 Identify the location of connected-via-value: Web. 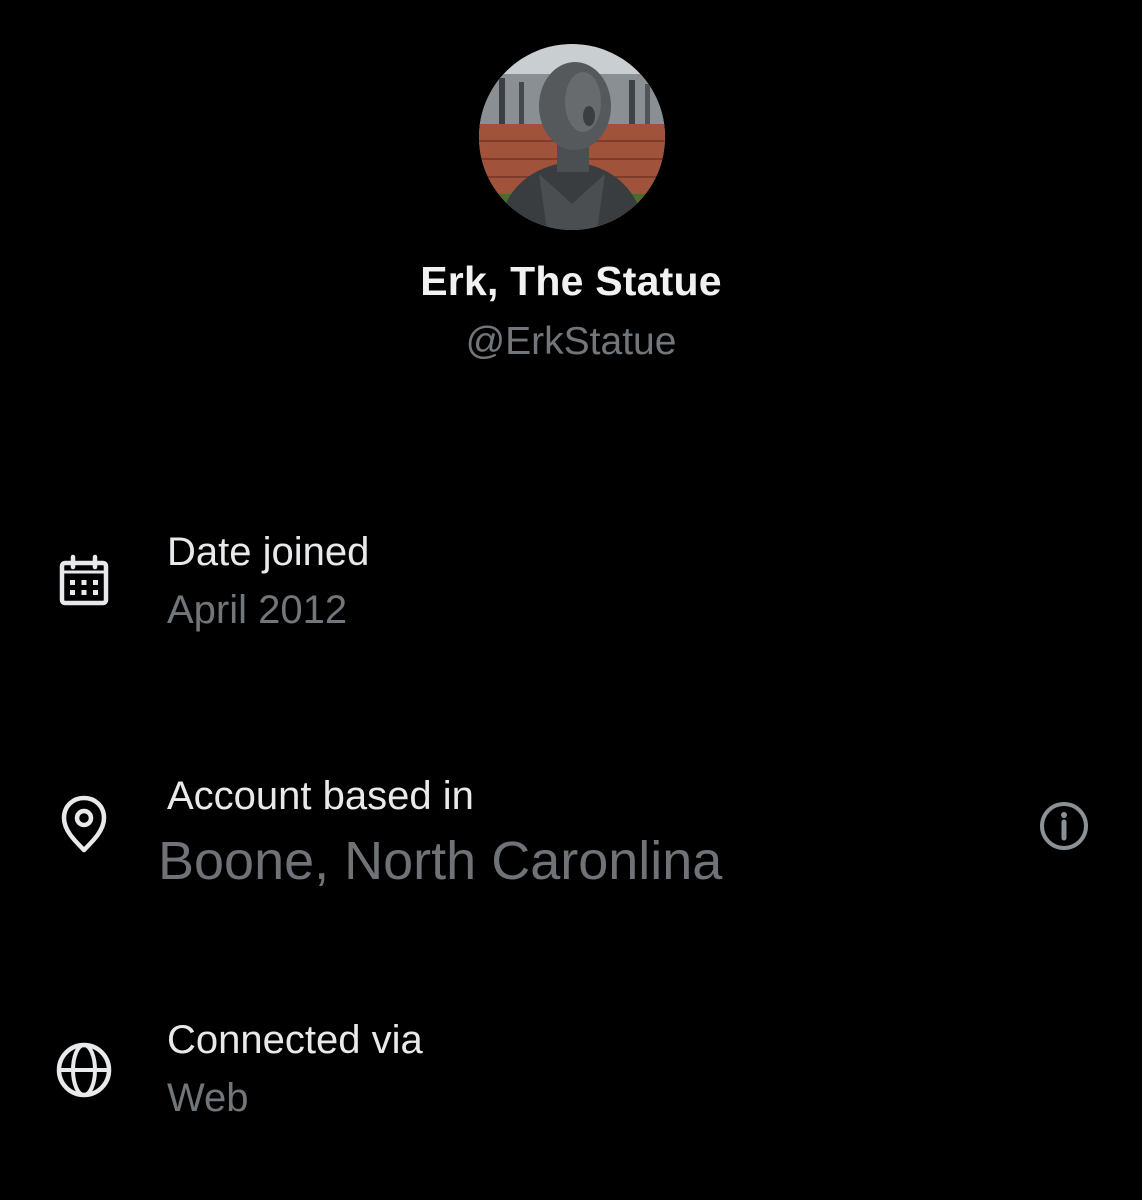
(208, 1098).